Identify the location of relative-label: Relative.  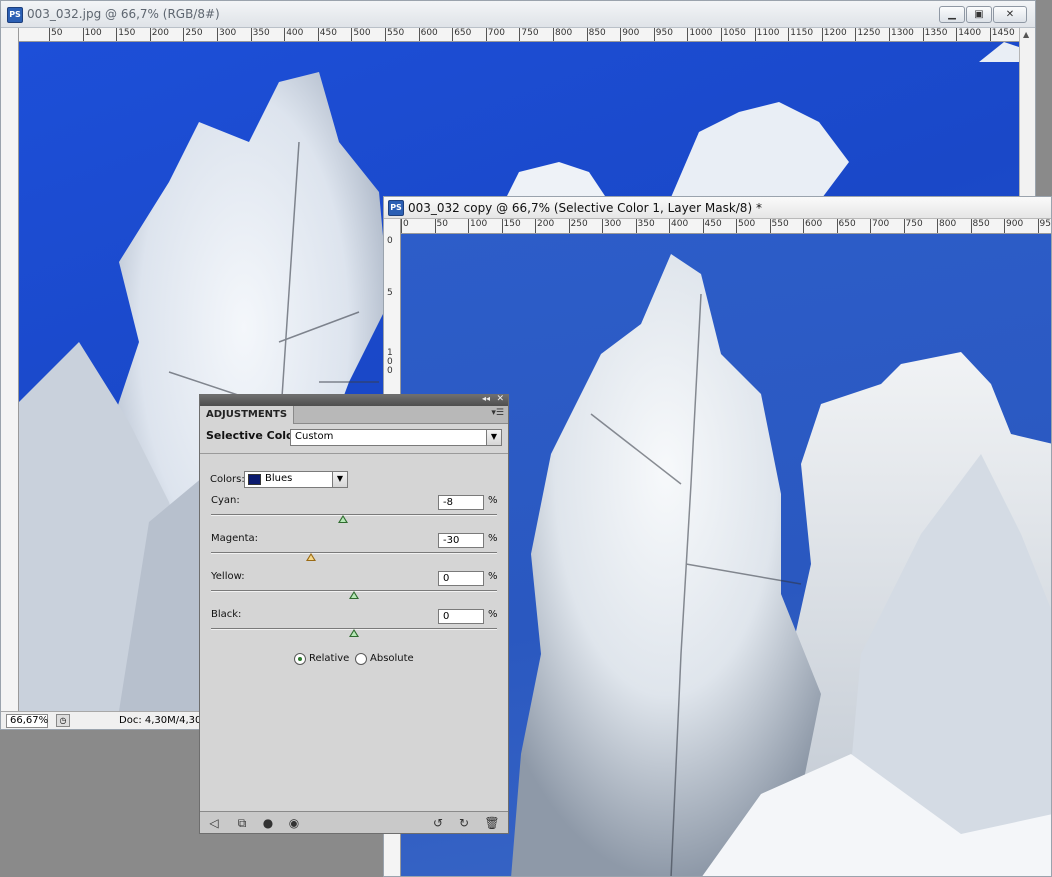
(329, 658).